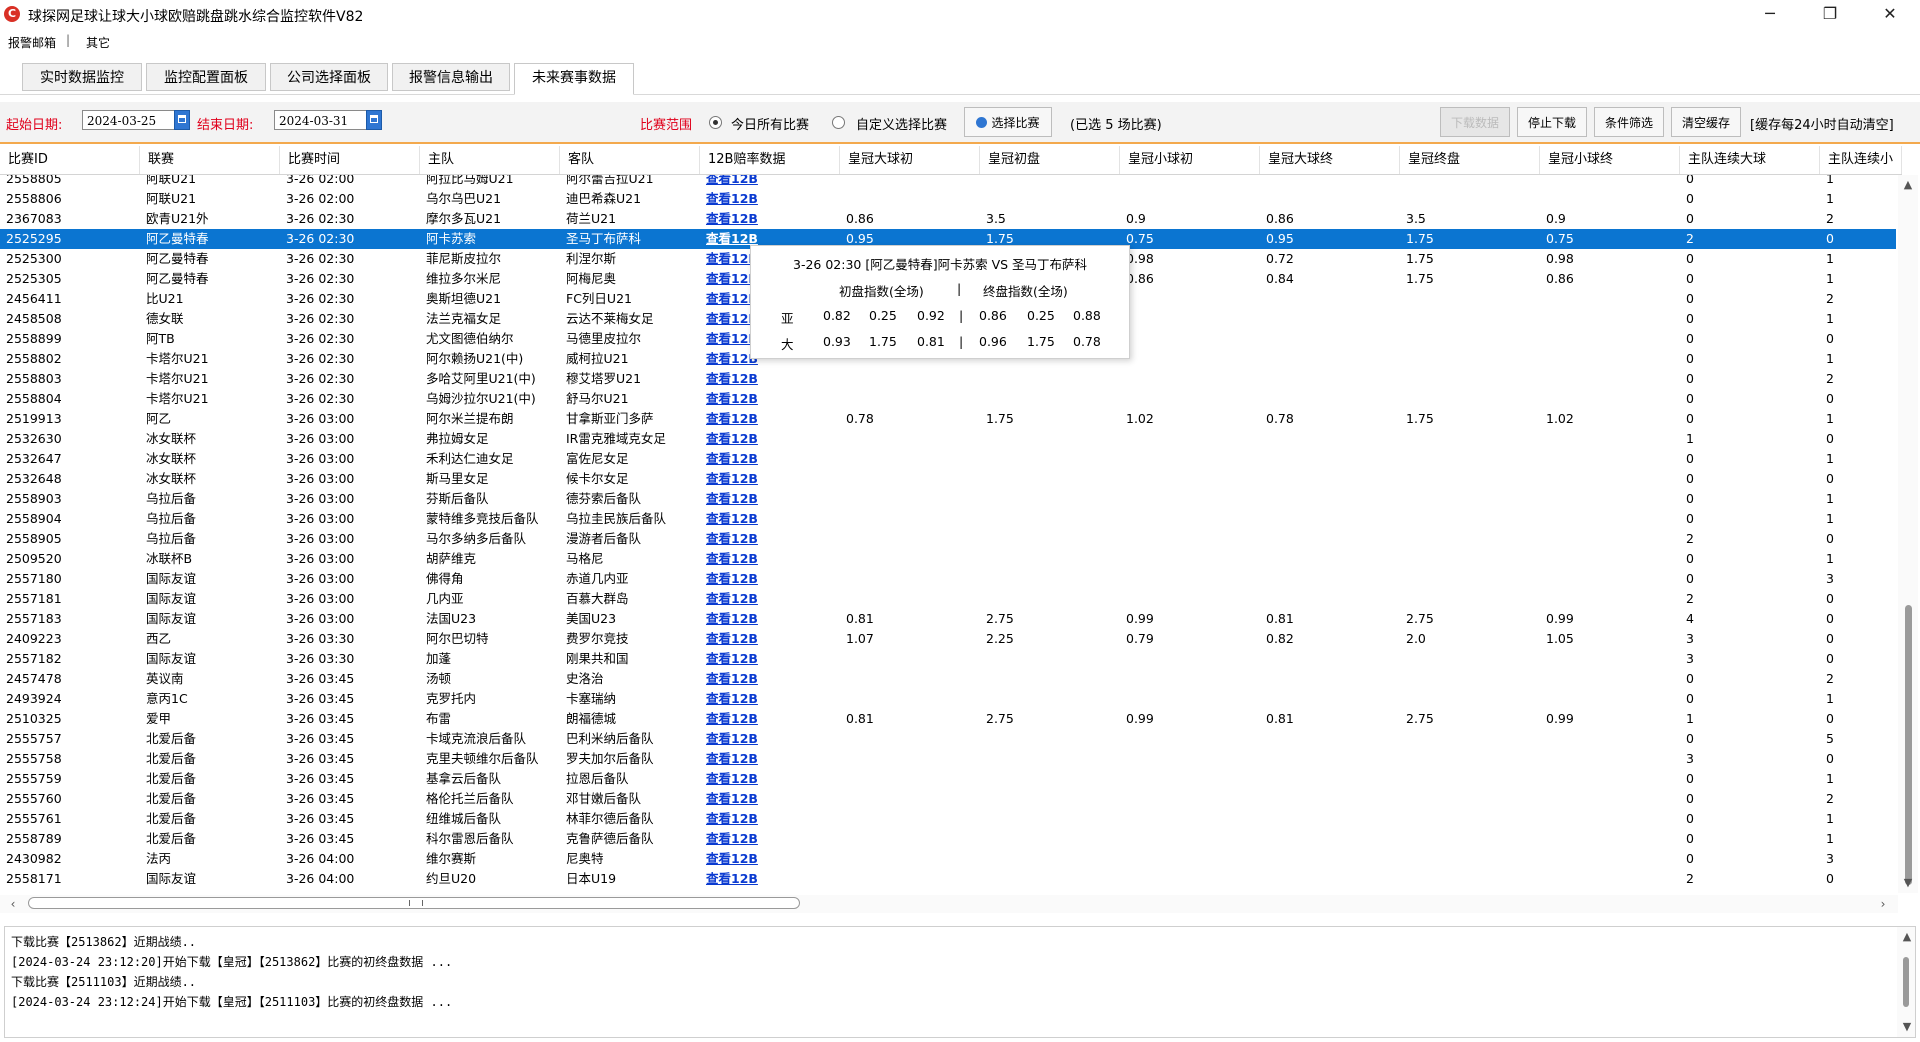 This screenshot has height=1042, width=1920. What do you see at coordinates (948, 859) in the screenshot?
I see `table-row: 2430982 法丙 3-26 04:00 维尔赛斯 尼奥特 查看12B 0 3` at bounding box center [948, 859].